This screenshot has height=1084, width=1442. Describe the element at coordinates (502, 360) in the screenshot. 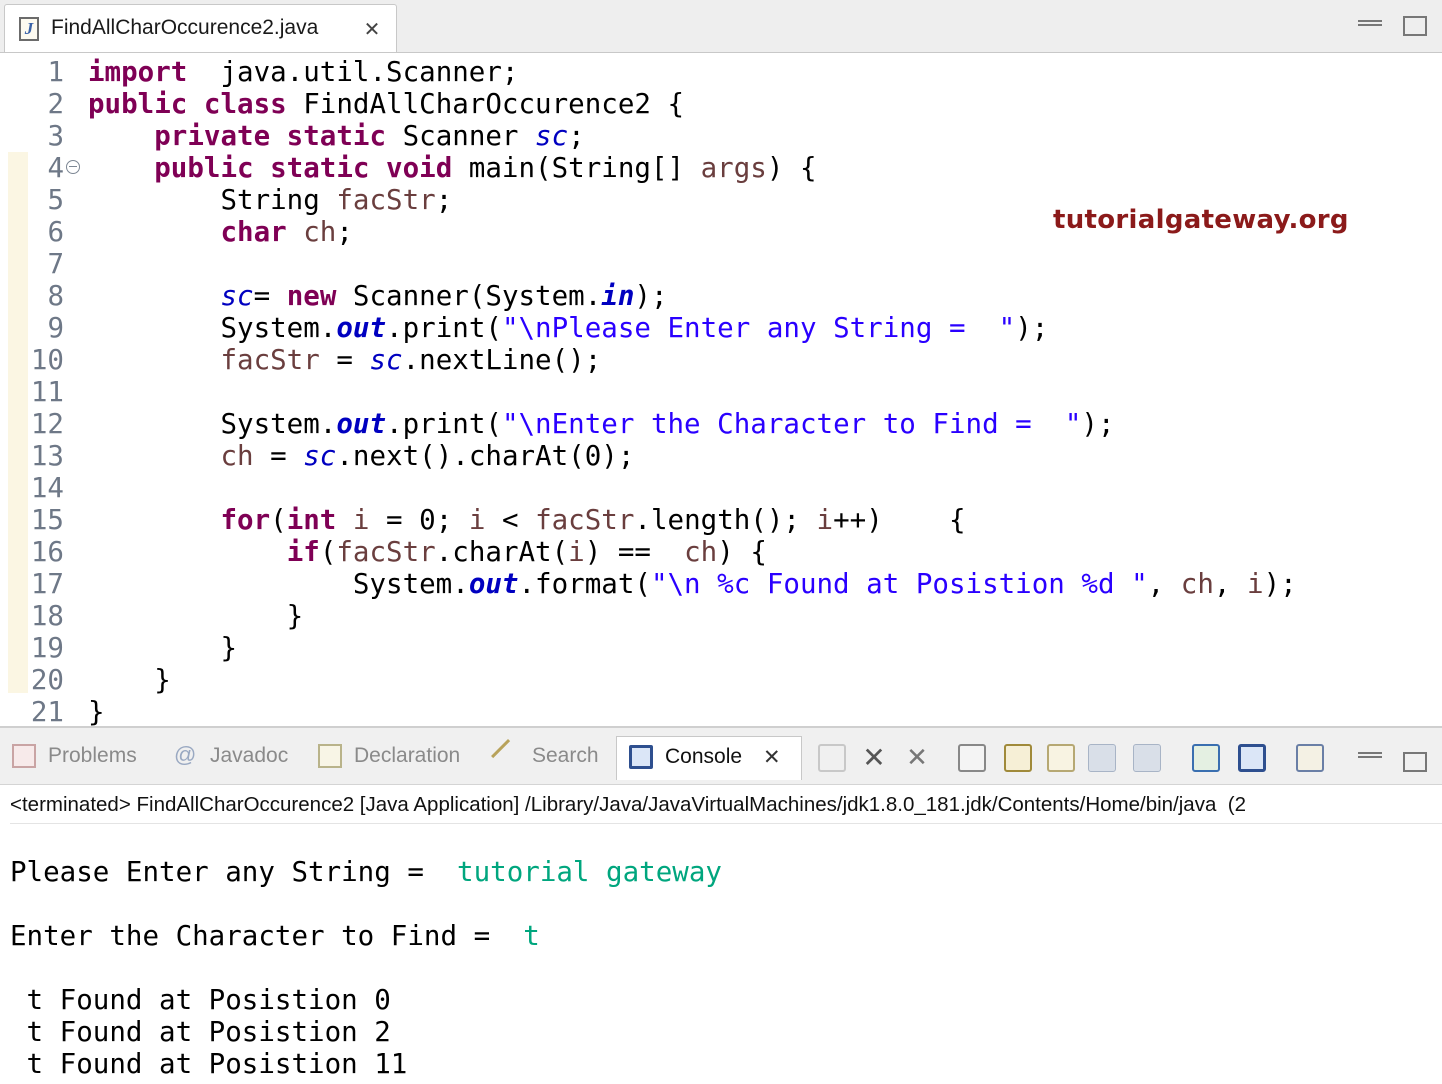

I see `token: .nextLine();` at that location.